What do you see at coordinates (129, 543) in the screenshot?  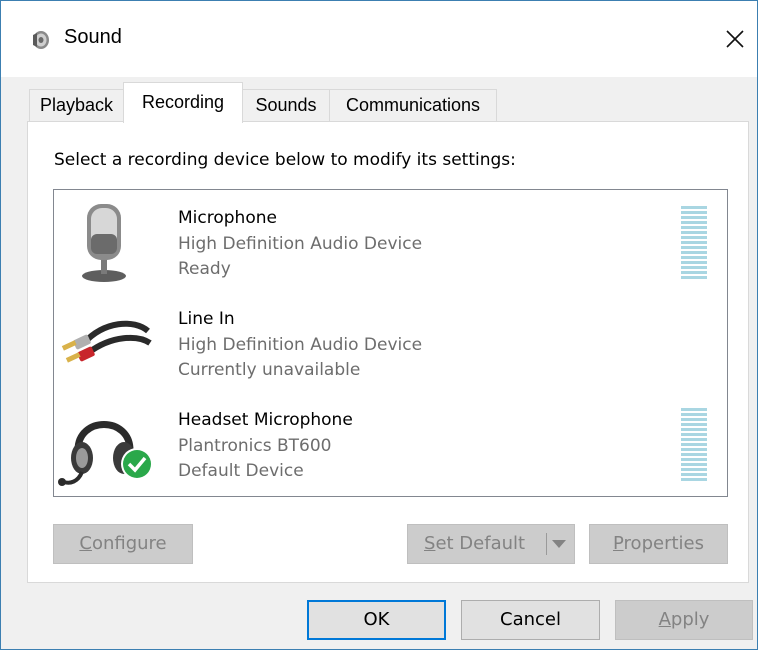 I see `configure-label: onfigure` at bounding box center [129, 543].